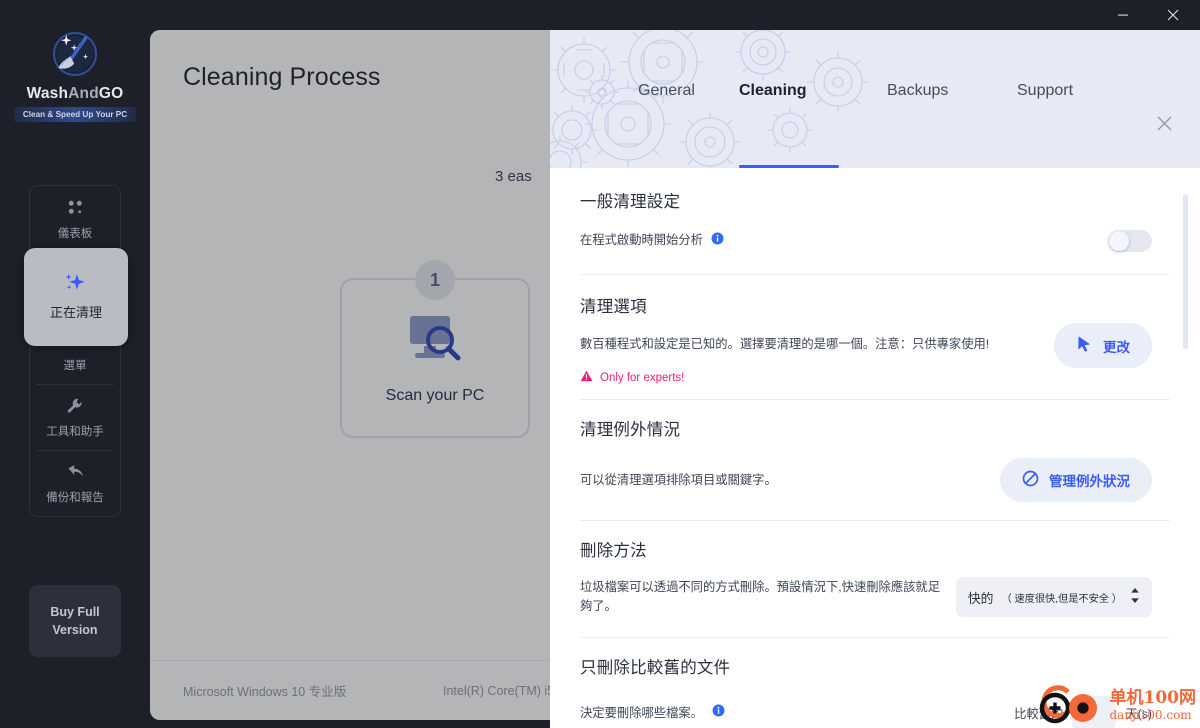 This screenshot has width=1200, height=728. Describe the element at coordinates (75, 417) in the screenshot. I see `sidebar-item-tools: 工具和助手` at that location.